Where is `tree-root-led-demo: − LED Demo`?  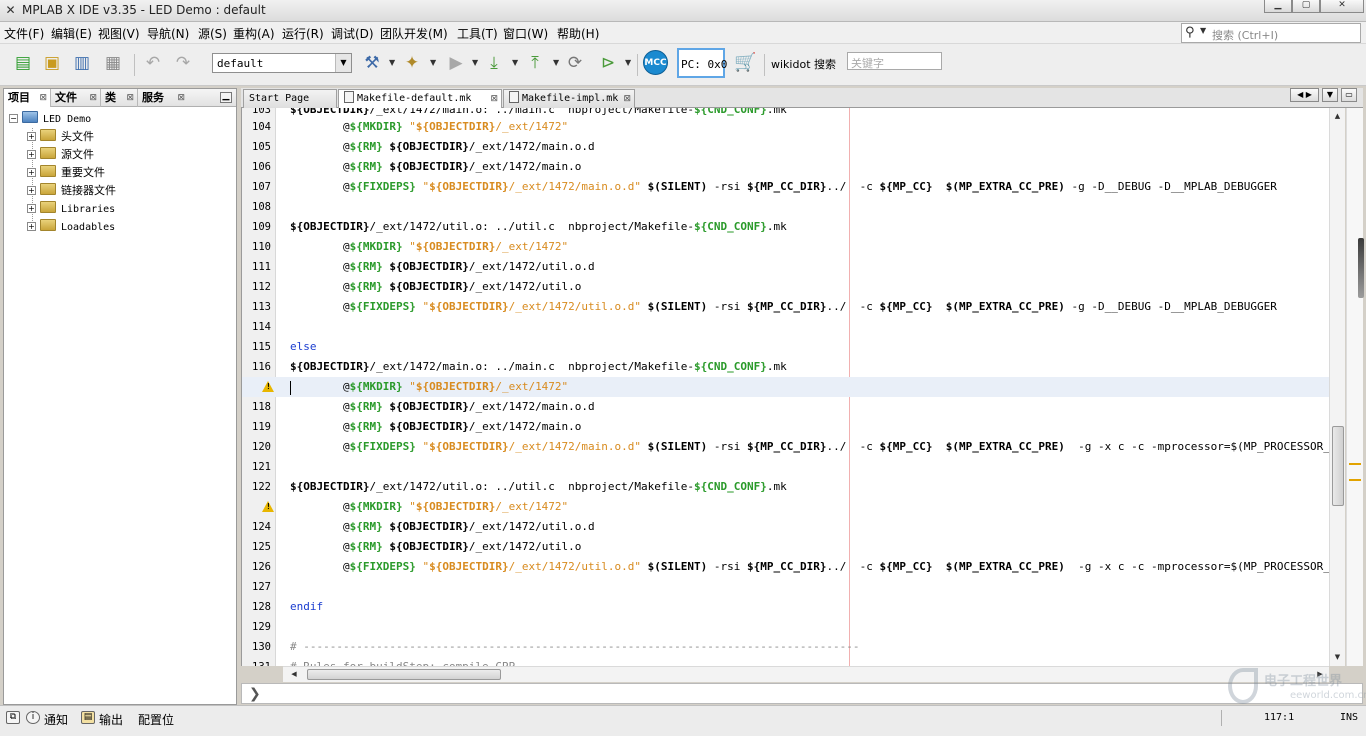
tree-root-led-demo: − LED Demo is located at coordinates (50, 119).